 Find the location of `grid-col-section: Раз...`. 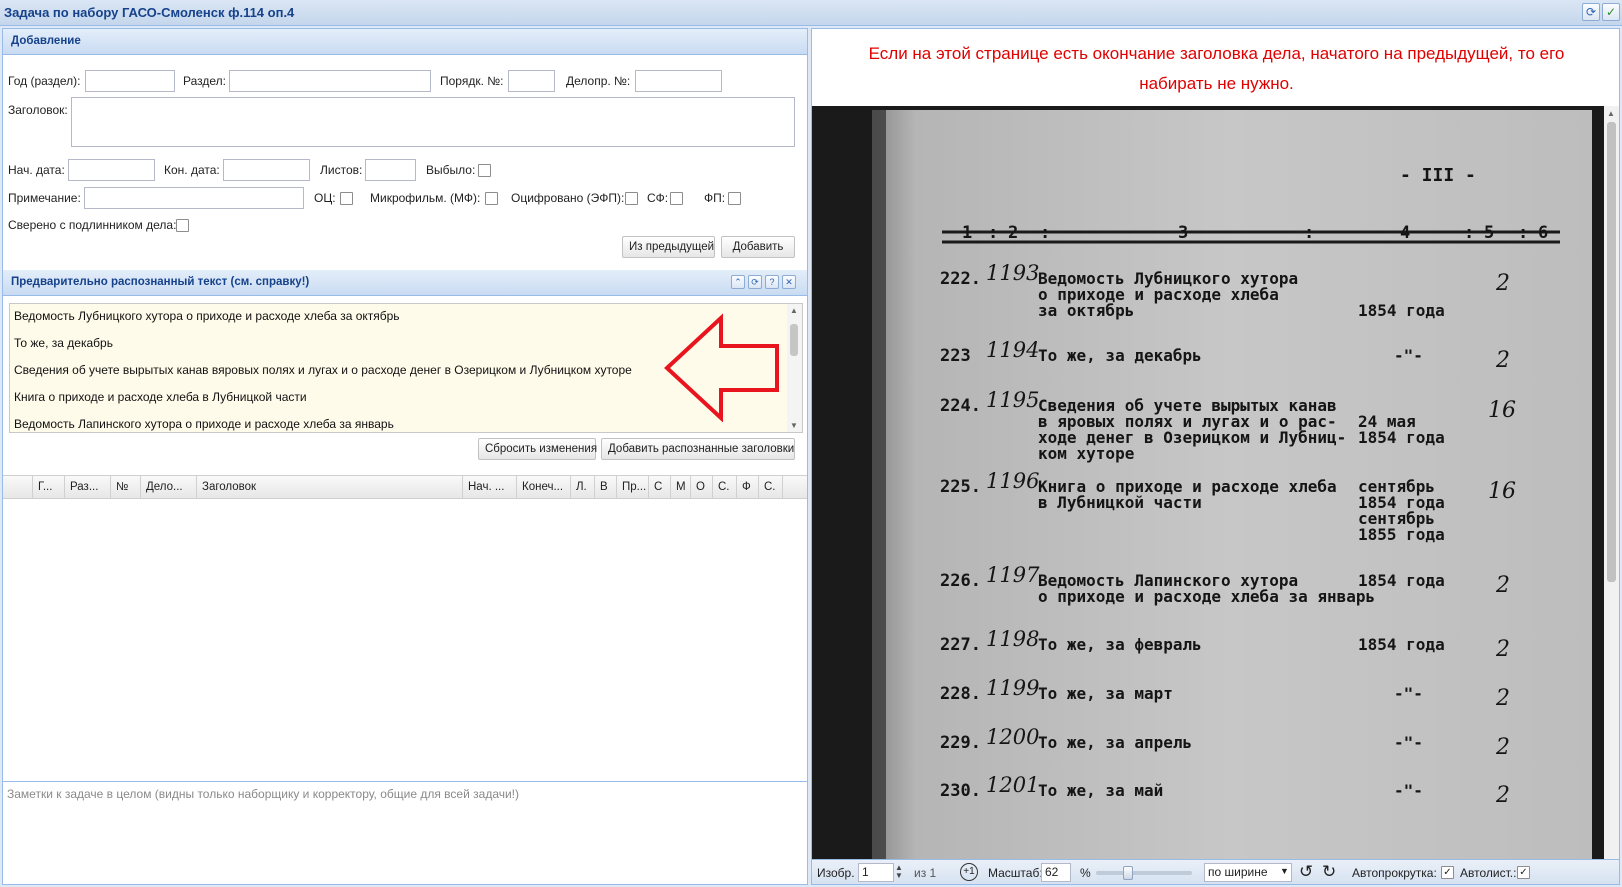

grid-col-section: Раз... is located at coordinates (88, 487).